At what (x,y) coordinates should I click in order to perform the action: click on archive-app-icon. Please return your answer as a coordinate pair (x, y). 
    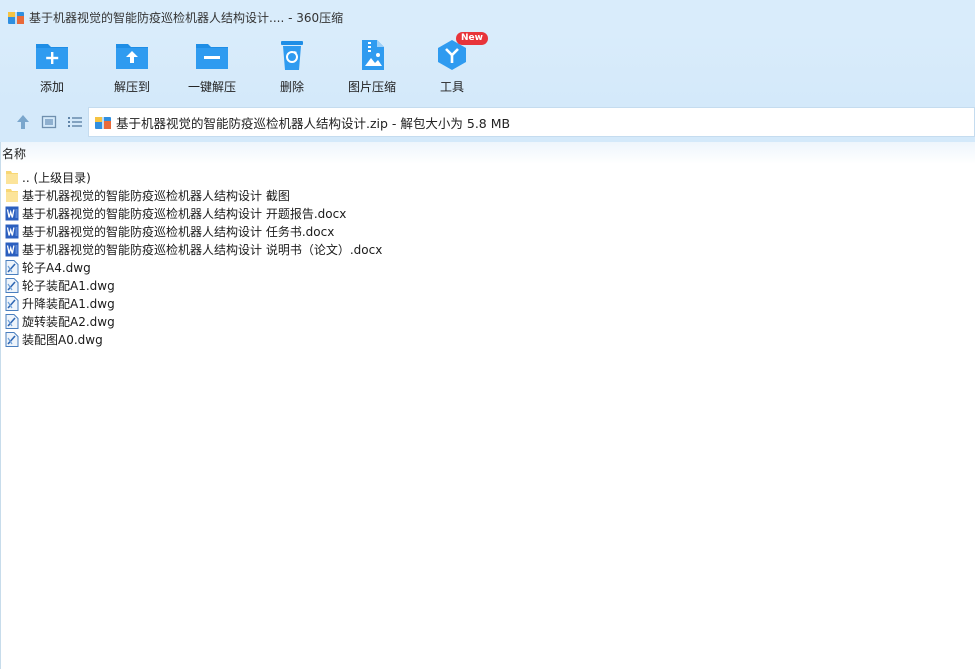
    Looking at the image, I should click on (16, 17).